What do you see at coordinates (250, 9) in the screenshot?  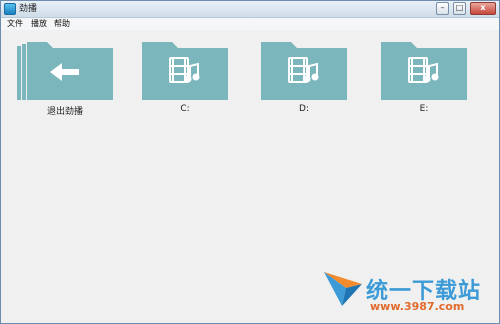 I see `title-bar: 劲播 – □ x` at bounding box center [250, 9].